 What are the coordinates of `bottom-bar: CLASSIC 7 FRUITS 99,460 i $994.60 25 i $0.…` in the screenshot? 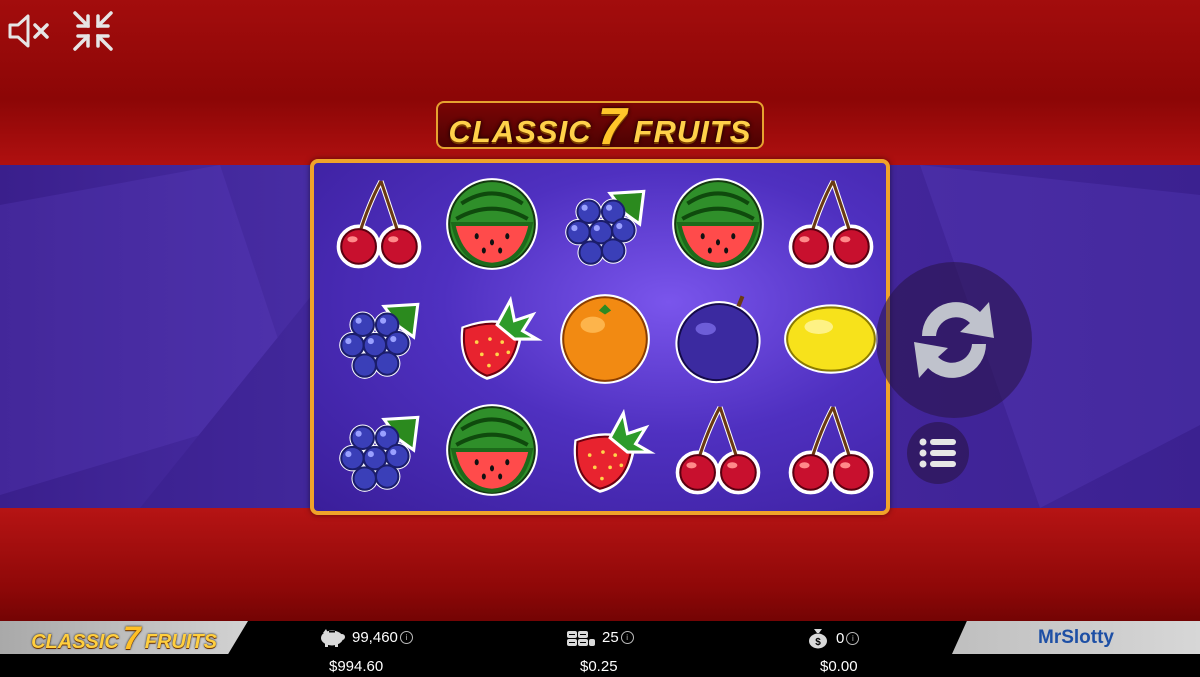 It's located at (600, 649).